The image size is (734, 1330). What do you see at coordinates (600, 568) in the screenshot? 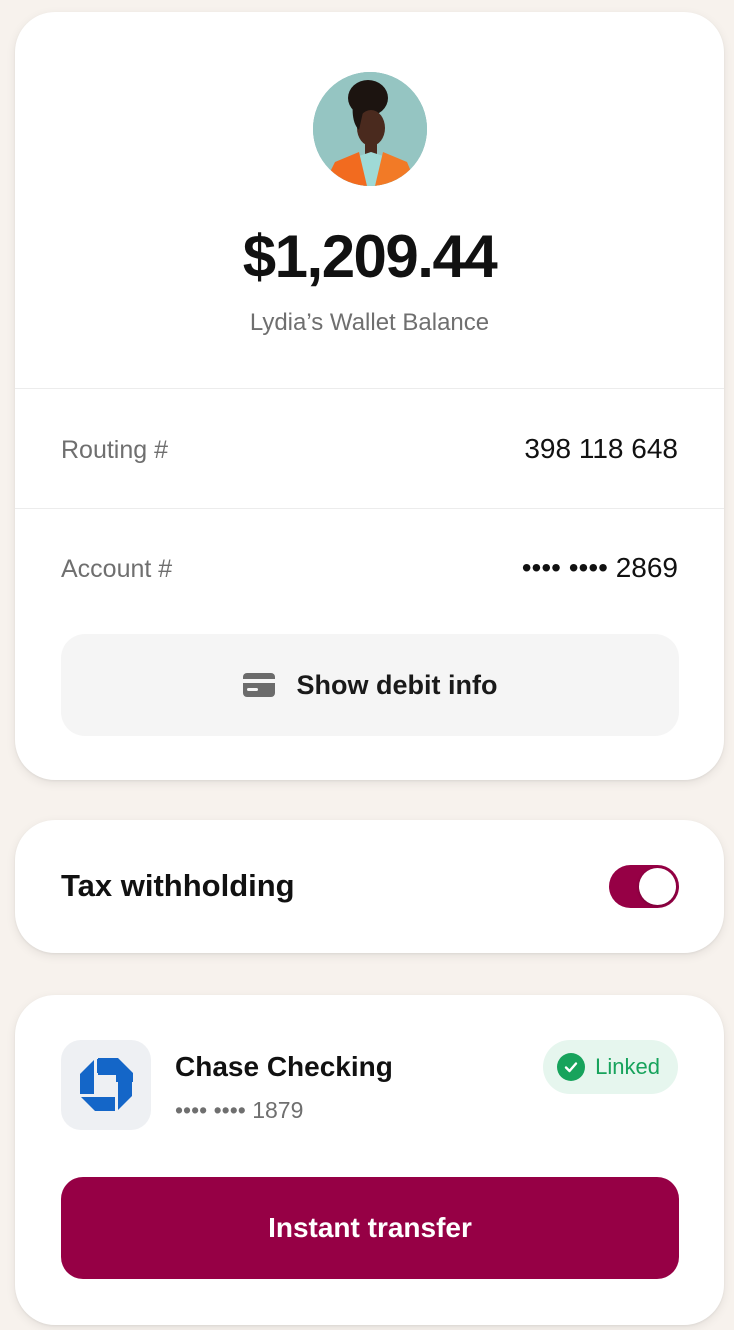
I see `account-number-value: •••• •••• 2869` at bounding box center [600, 568].